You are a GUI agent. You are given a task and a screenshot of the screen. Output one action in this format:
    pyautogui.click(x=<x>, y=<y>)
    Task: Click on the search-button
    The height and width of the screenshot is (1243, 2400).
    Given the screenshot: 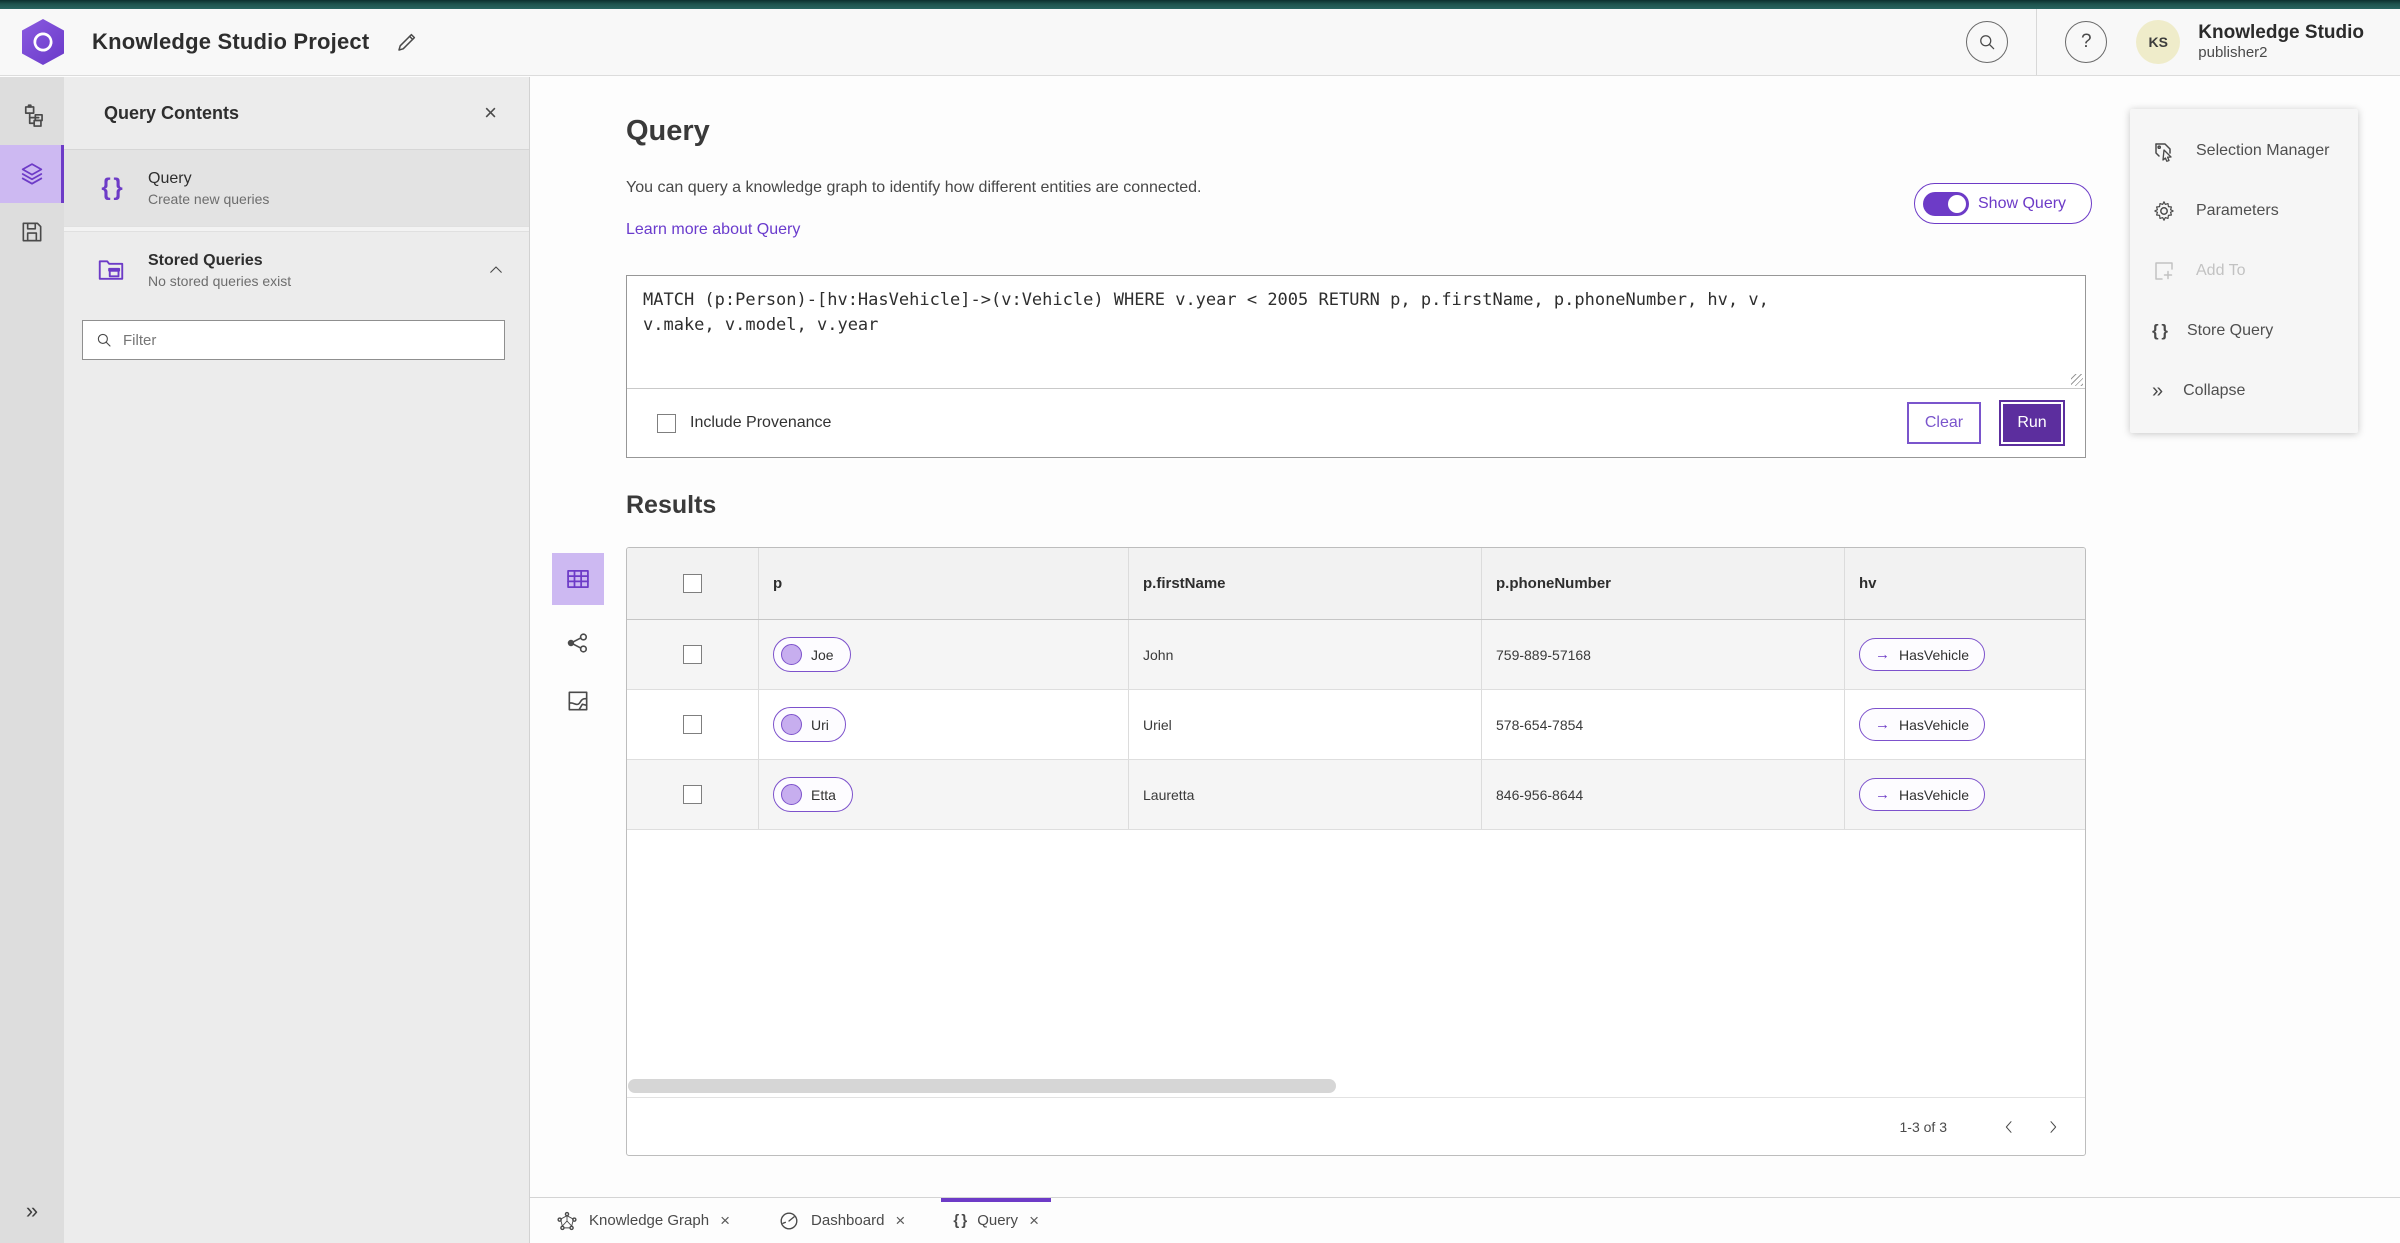 What is the action you would take?
    pyautogui.click(x=1987, y=42)
    